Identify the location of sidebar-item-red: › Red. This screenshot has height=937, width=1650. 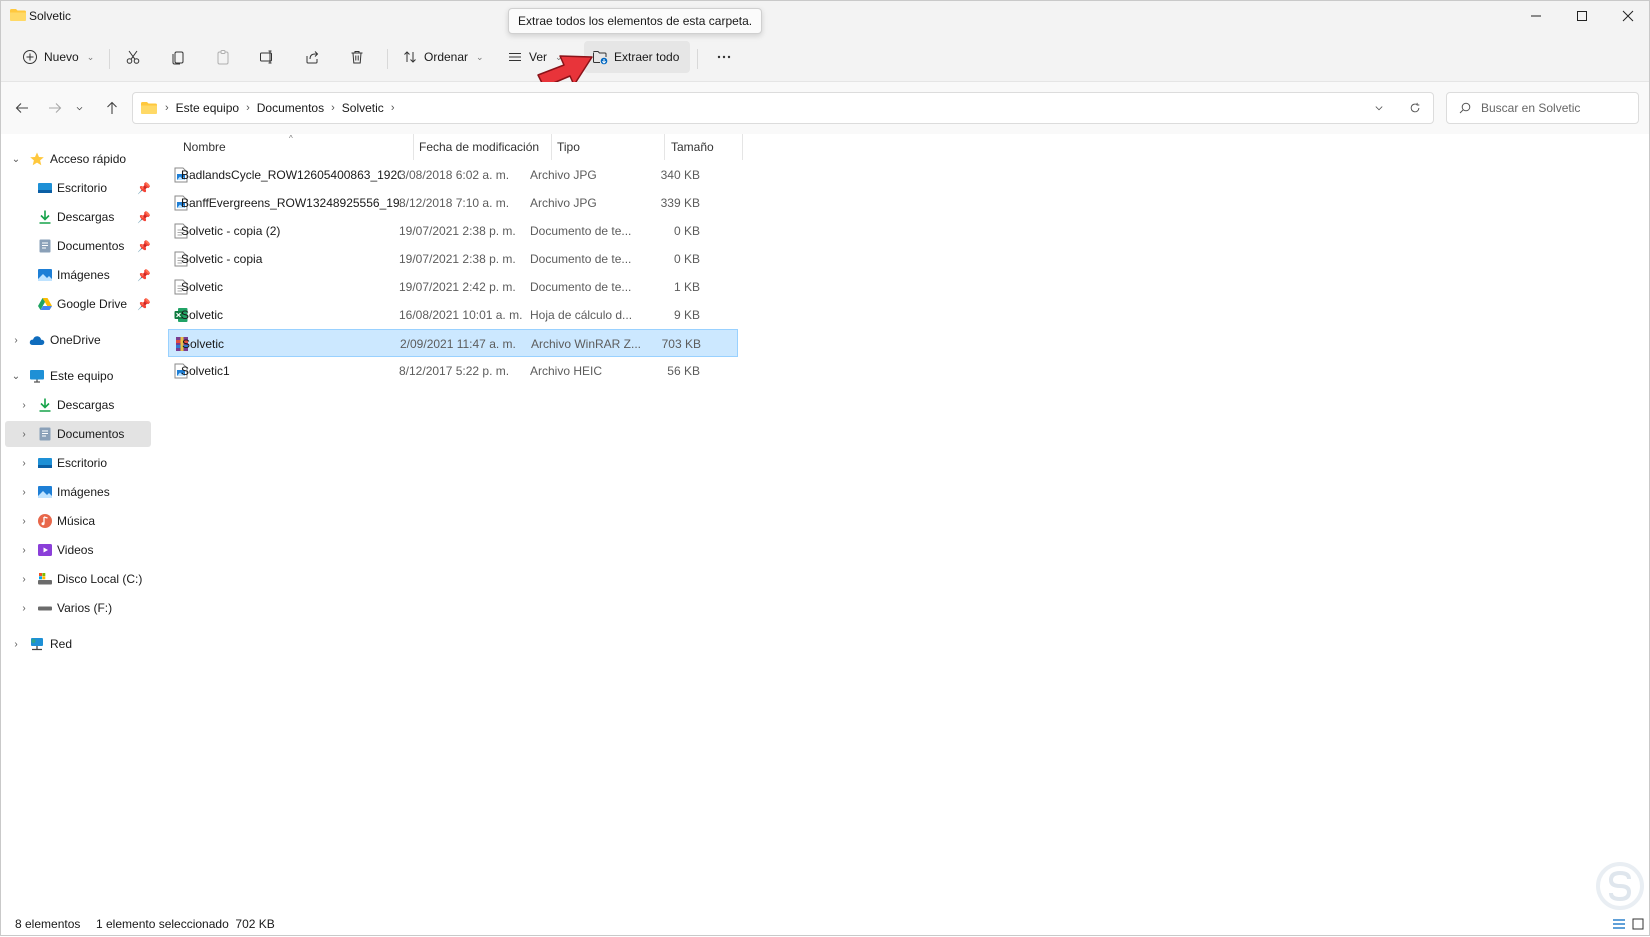
(78, 644).